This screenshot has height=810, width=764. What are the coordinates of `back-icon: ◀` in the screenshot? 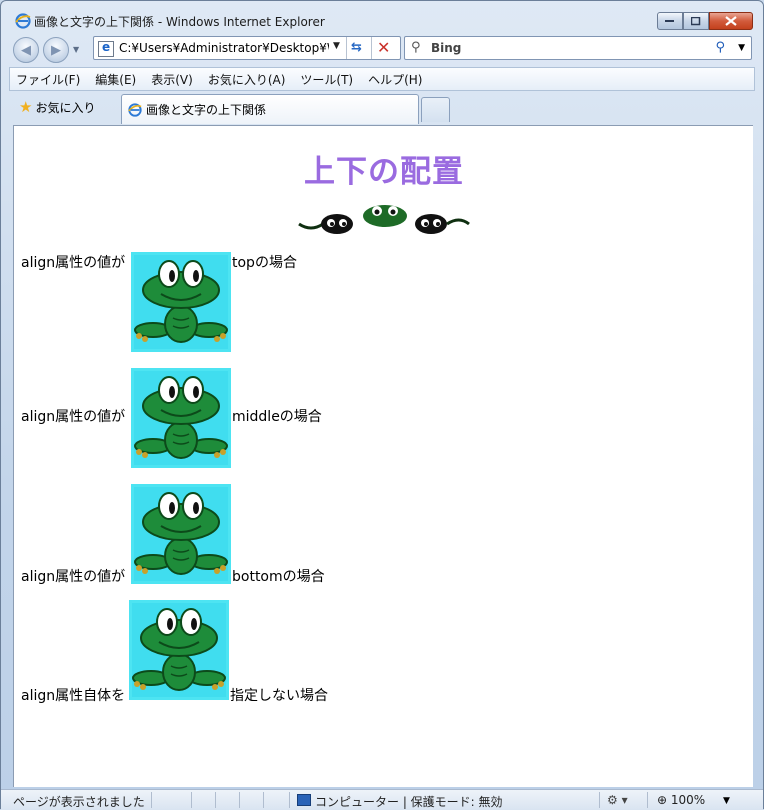 It's located at (26, 50).